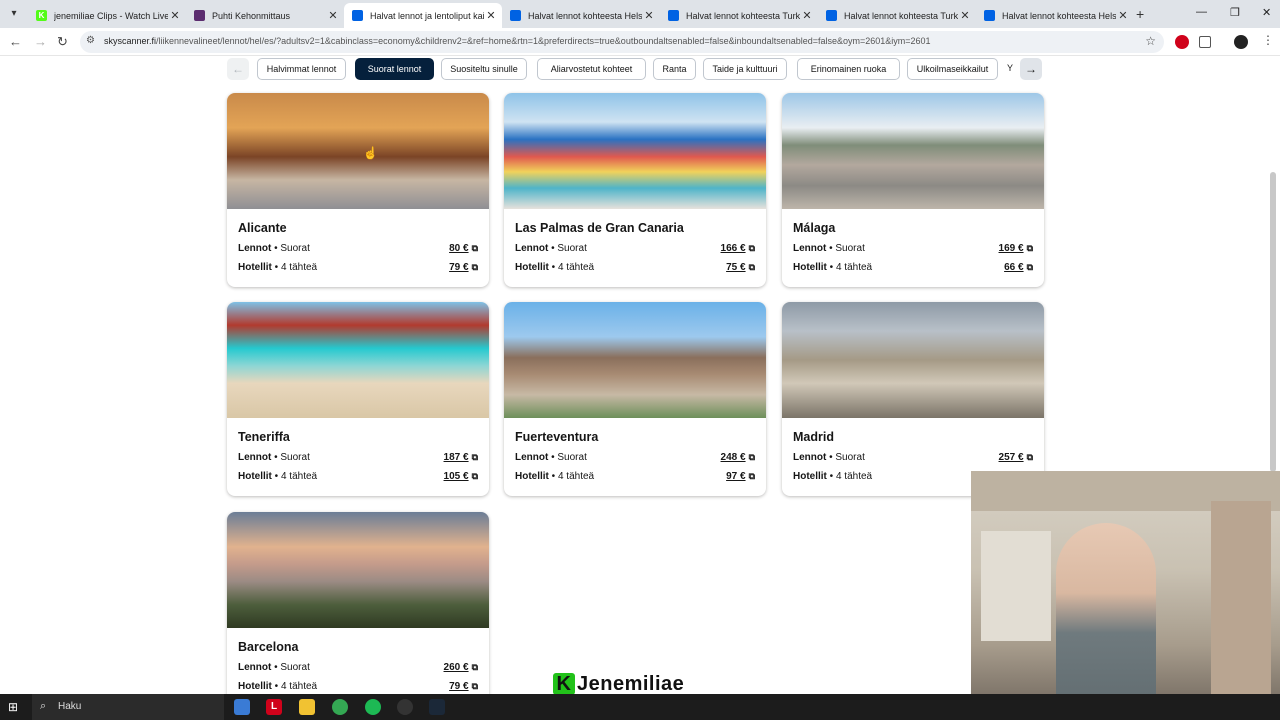  I want to click on hotel-row: Hotellit • 4 tähteä 75 € ⧉, so click(635, 267).